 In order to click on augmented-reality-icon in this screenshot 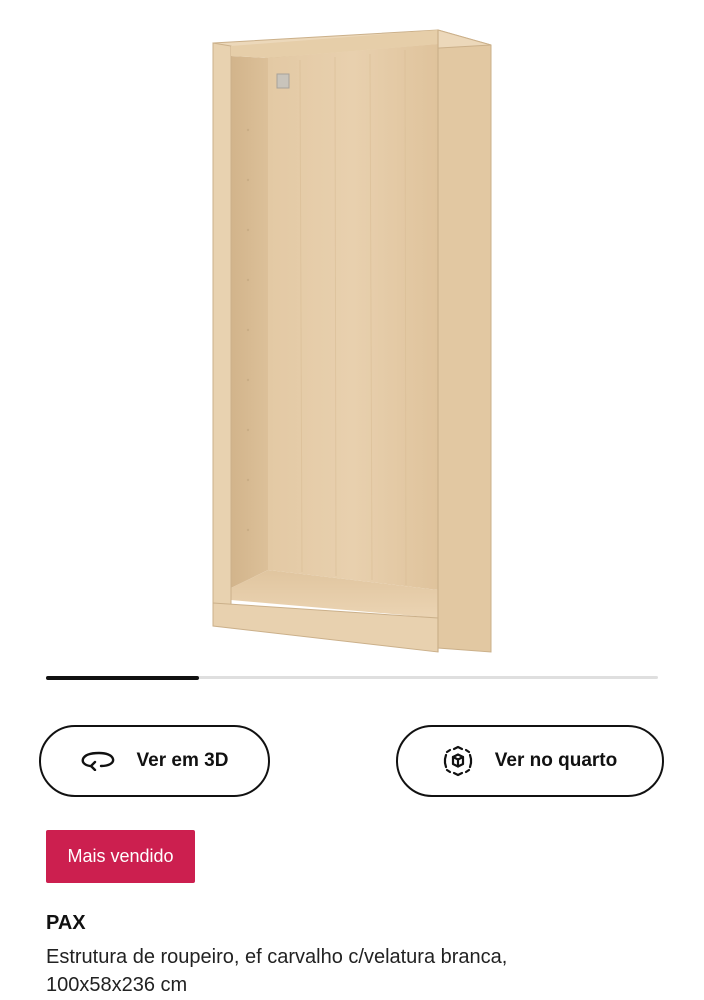, I will do `click(458, 761)`.